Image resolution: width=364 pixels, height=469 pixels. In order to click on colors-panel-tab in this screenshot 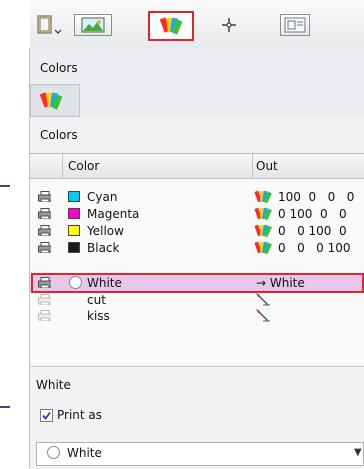, I will do `click(55, 100)`.